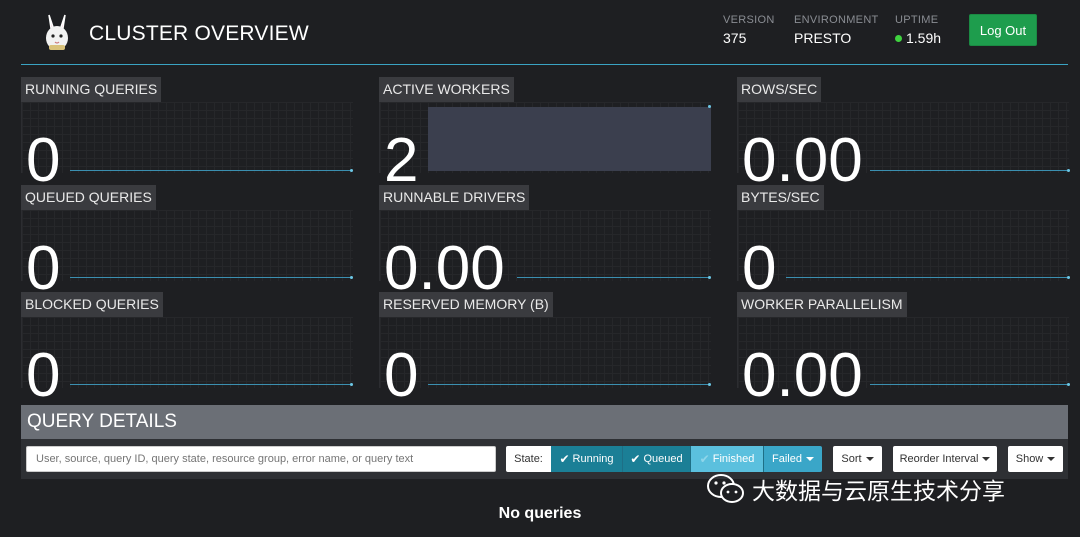  What do you see at coordinates (725, 488) in the screenshot?
I see `wechat-icon` at bounding box center [725, 488].